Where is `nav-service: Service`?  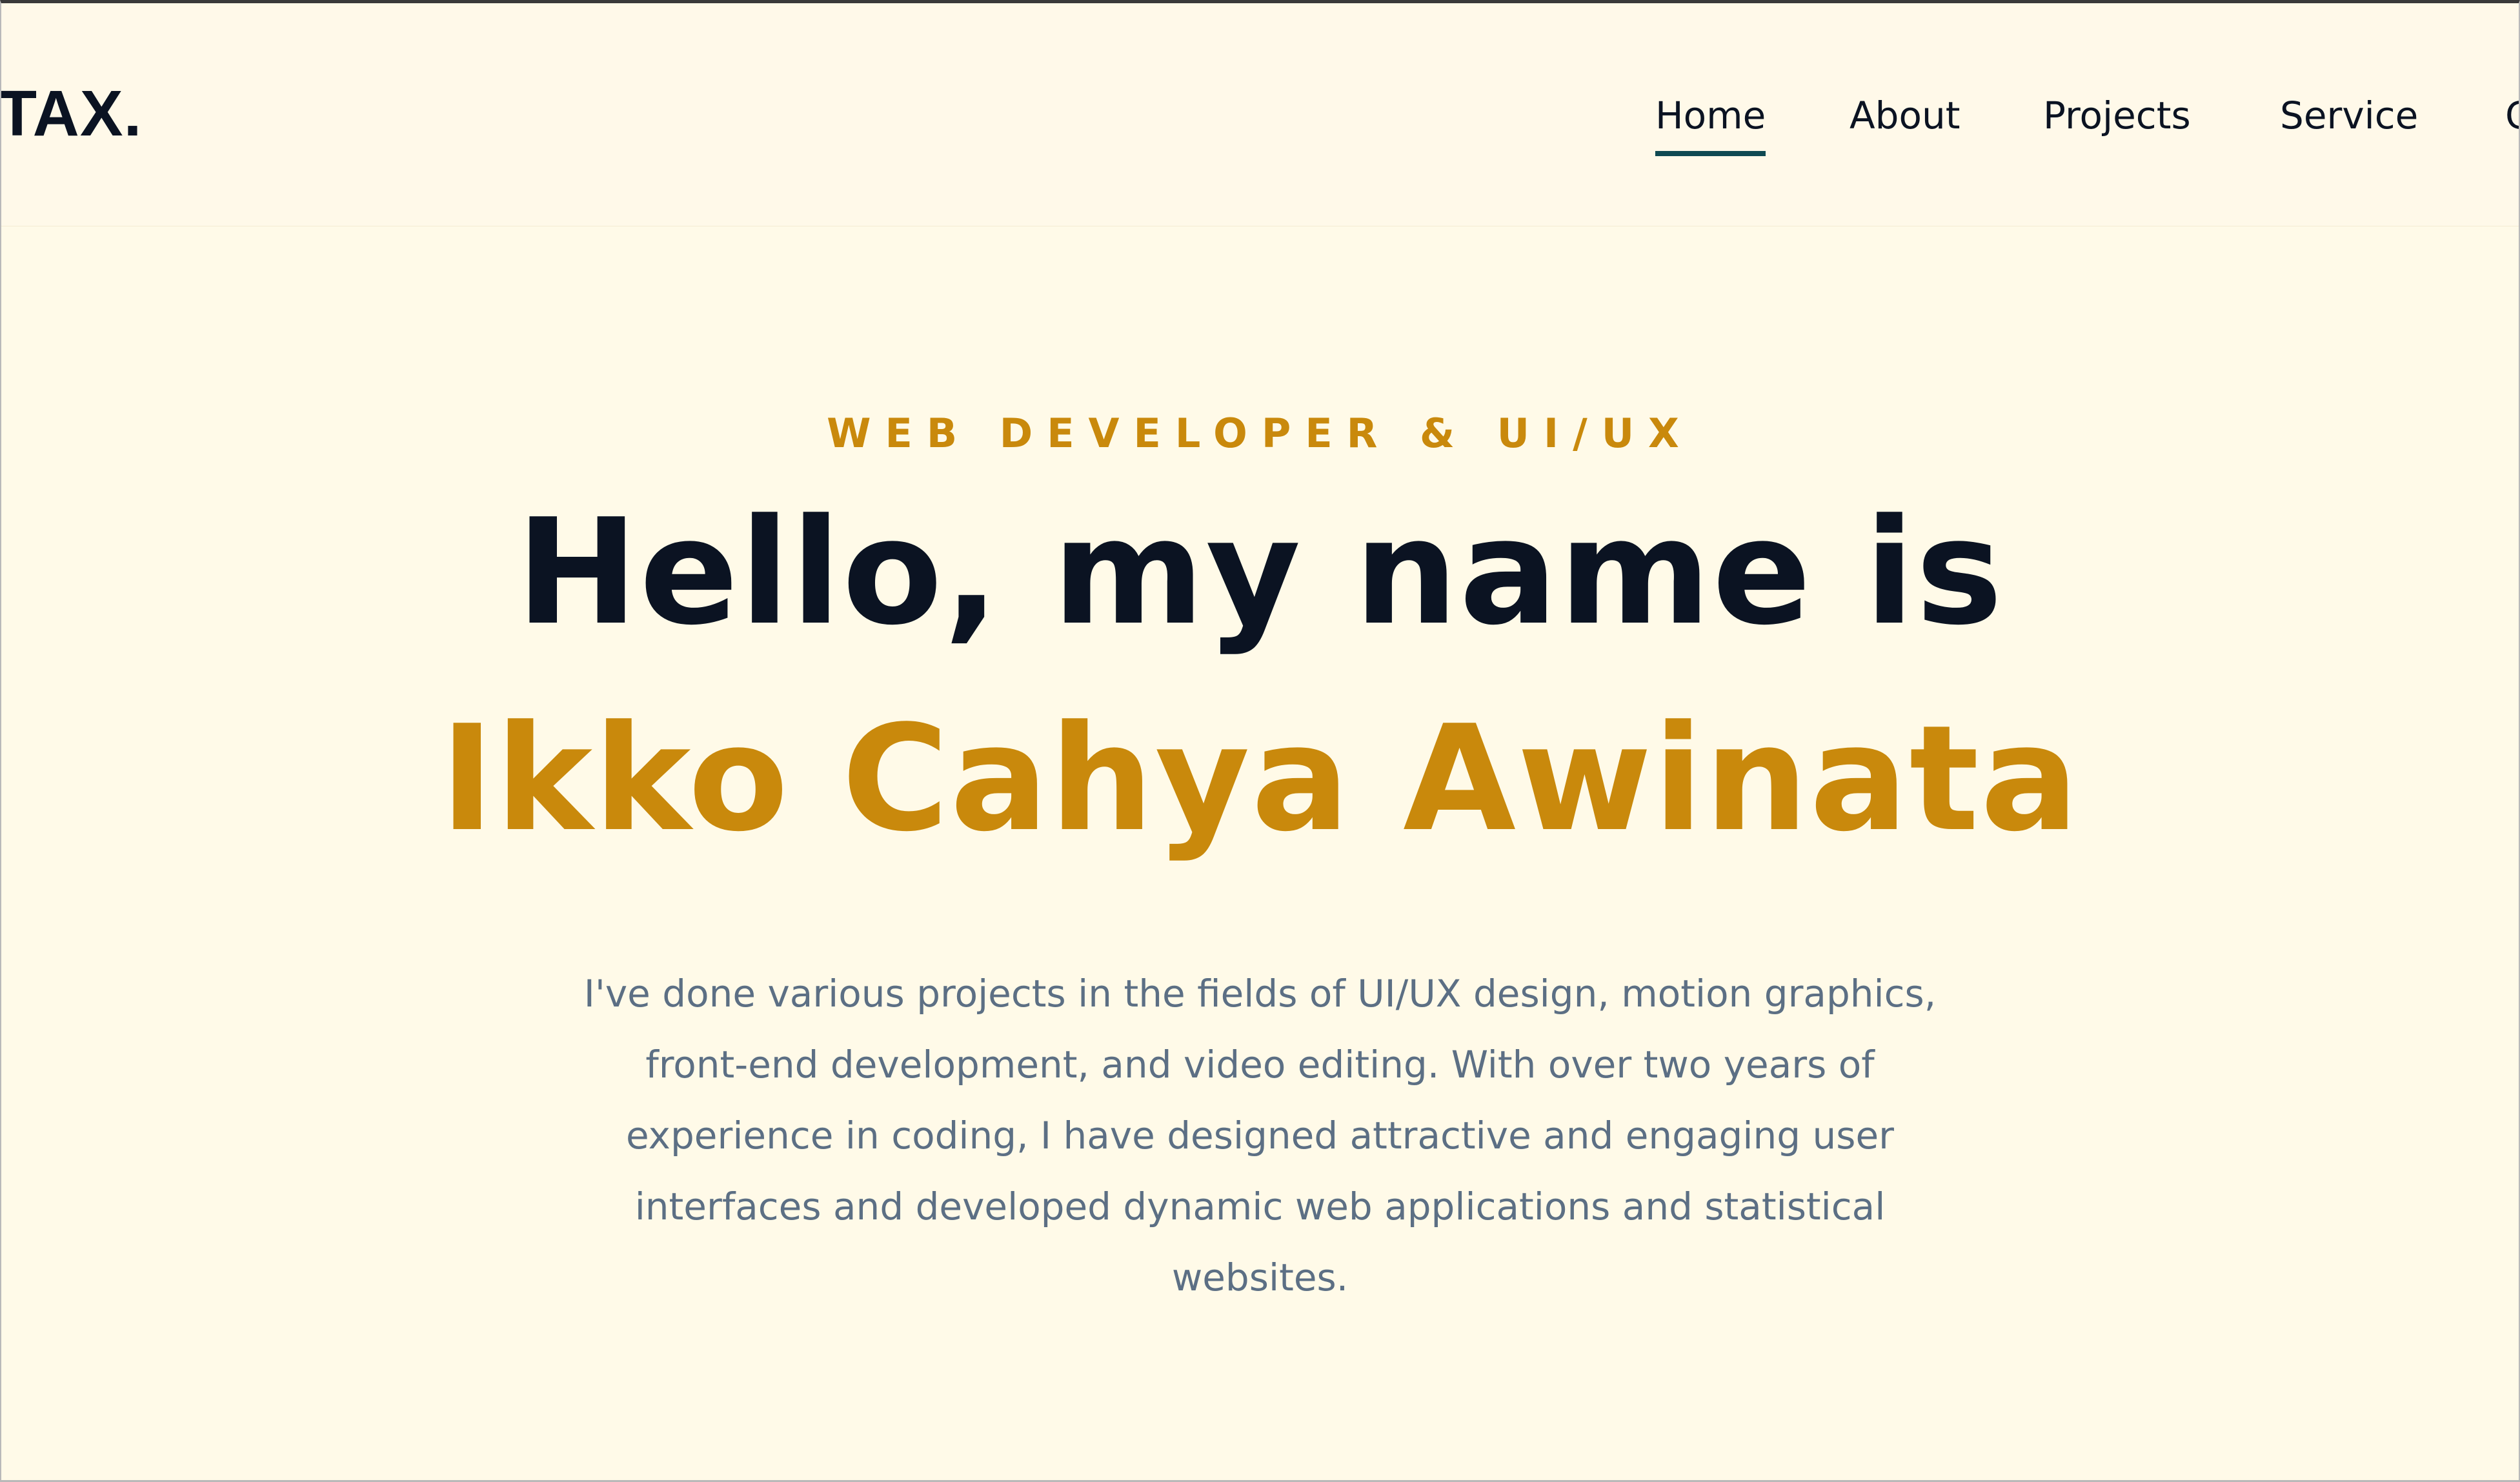
nav-service: Service is located at coordinates (2349, 115).